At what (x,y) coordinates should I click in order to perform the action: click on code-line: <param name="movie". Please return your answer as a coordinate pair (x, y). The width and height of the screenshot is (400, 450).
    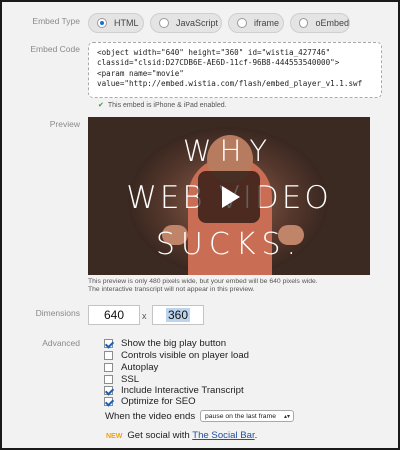
    Looking at the image, I should click on (140, 73).